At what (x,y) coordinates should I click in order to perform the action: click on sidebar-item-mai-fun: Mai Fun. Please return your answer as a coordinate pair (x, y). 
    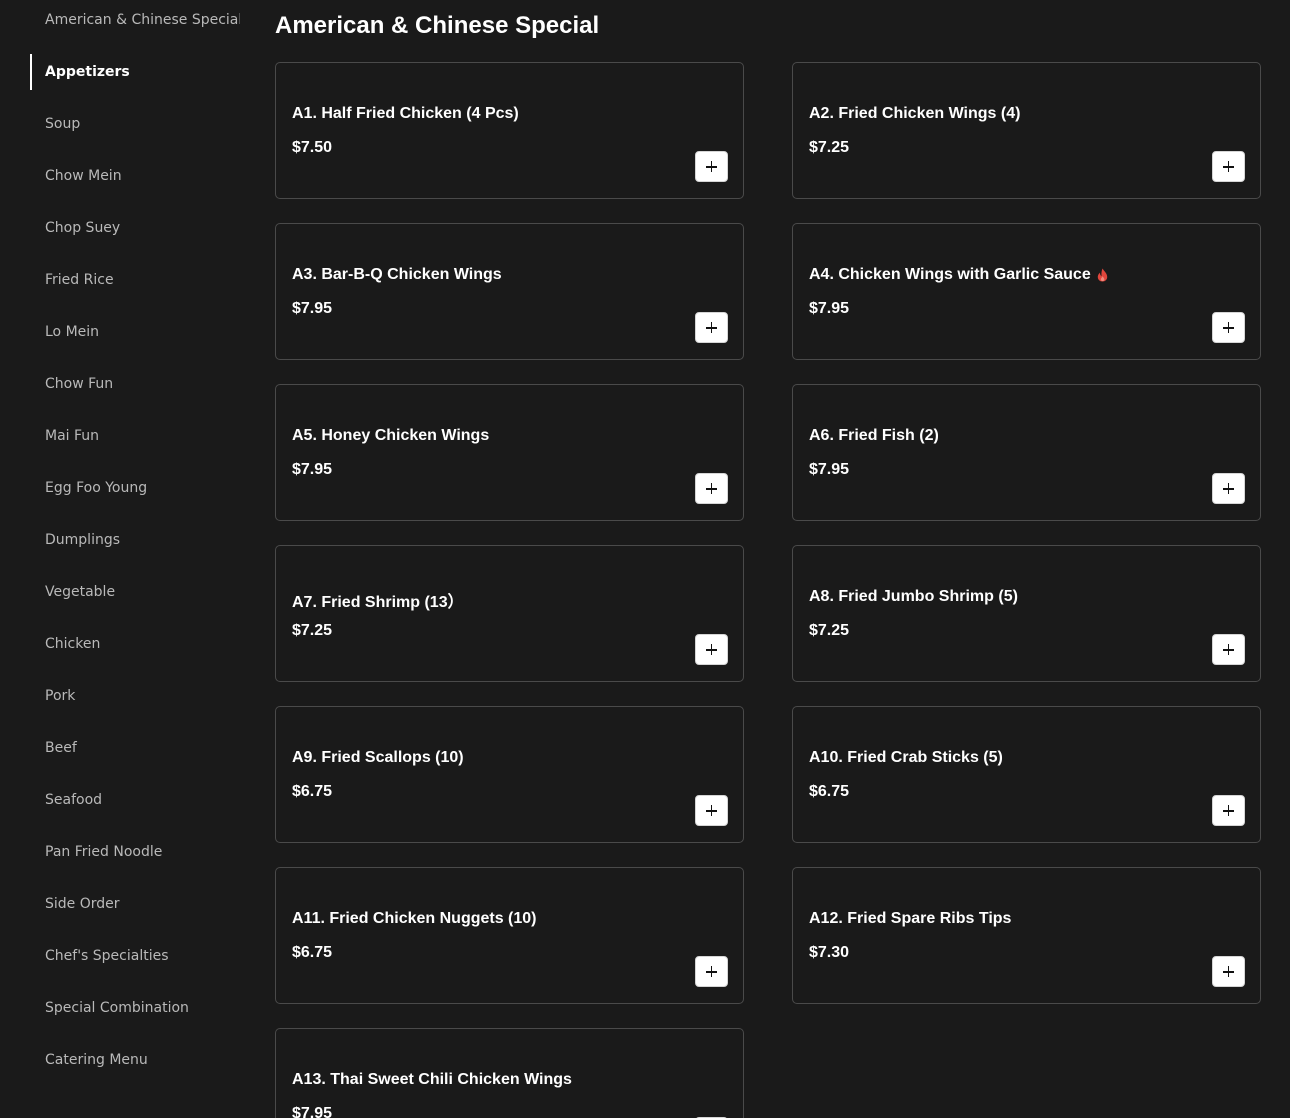
    Looking at the image, I should click on (135, 436).